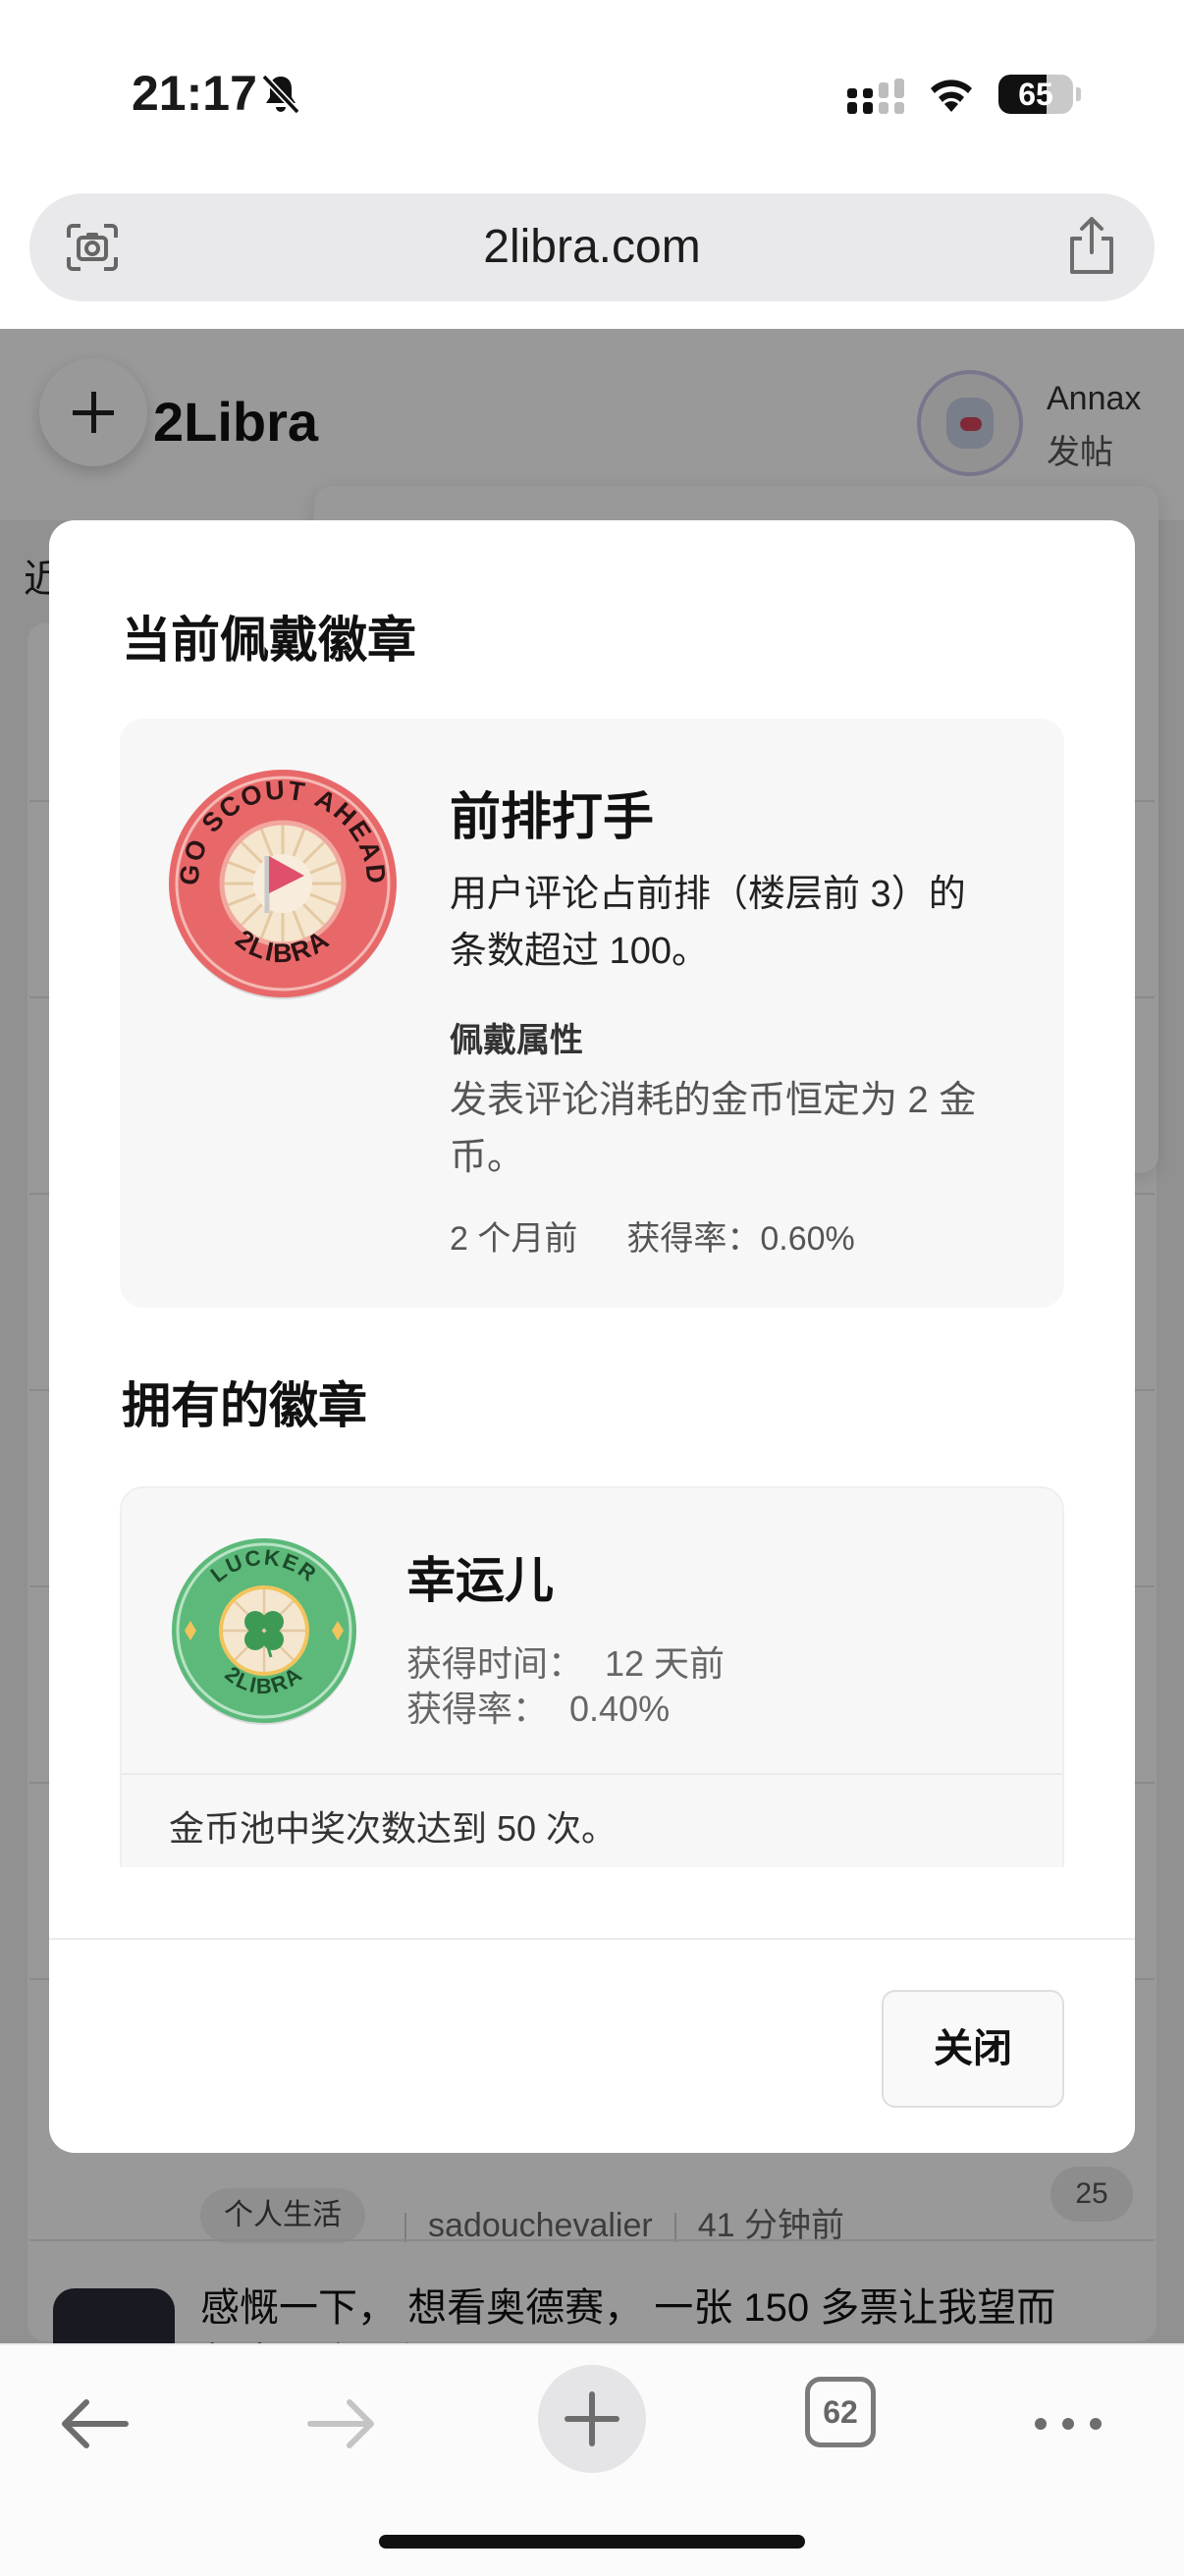 This screenshot has height=2576, width=1184. Describe the element at coordinates (245, 1405) in the screenshot. I see `owned-badges-heading: 拥有的徽章` at that location.